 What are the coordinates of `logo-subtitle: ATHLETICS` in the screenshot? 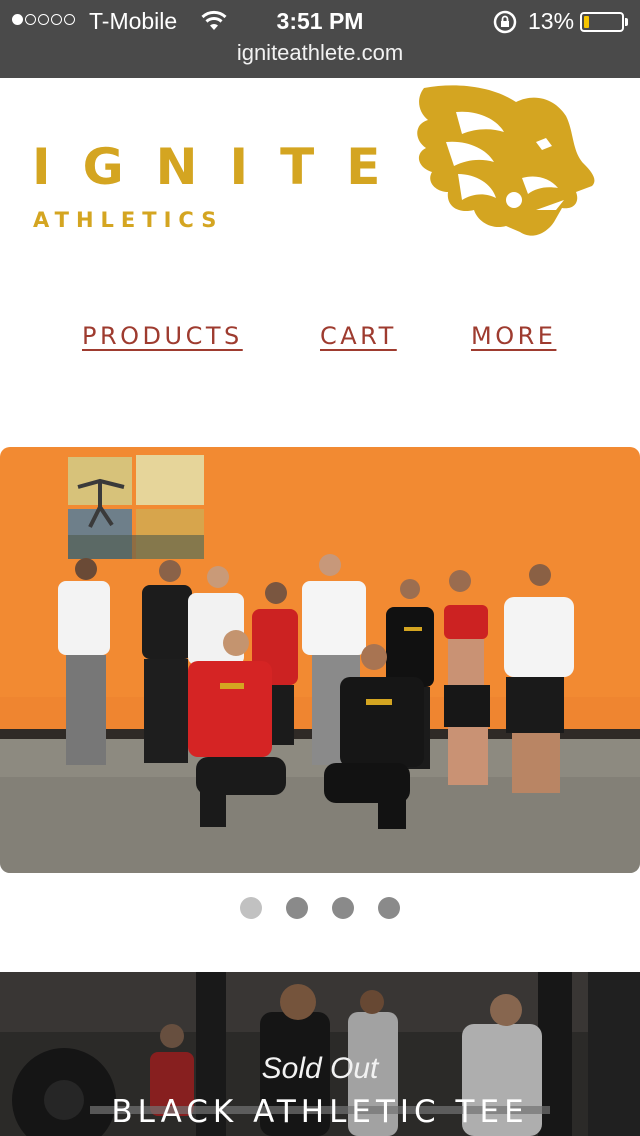 It's located at (128, 220).